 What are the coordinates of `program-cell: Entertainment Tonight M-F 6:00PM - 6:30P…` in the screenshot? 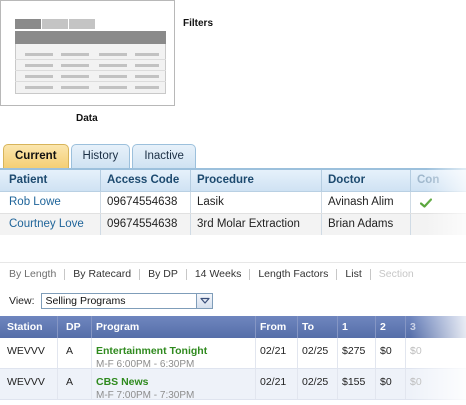 It's located at (174, 353).